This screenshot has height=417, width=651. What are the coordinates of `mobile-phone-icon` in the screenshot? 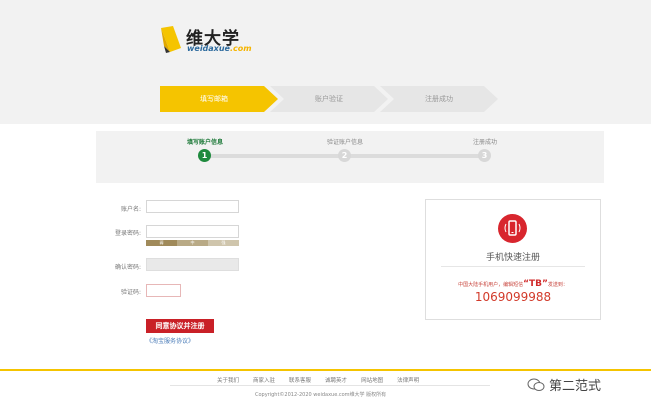 It's located at (512, 228).